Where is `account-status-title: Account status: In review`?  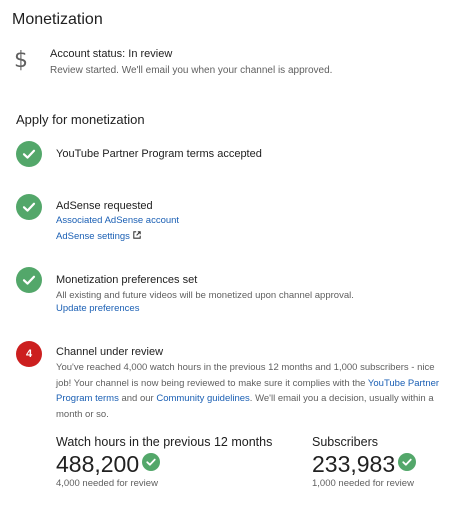
account-status-title: Account status: In review is located at coordinates (111, 54).